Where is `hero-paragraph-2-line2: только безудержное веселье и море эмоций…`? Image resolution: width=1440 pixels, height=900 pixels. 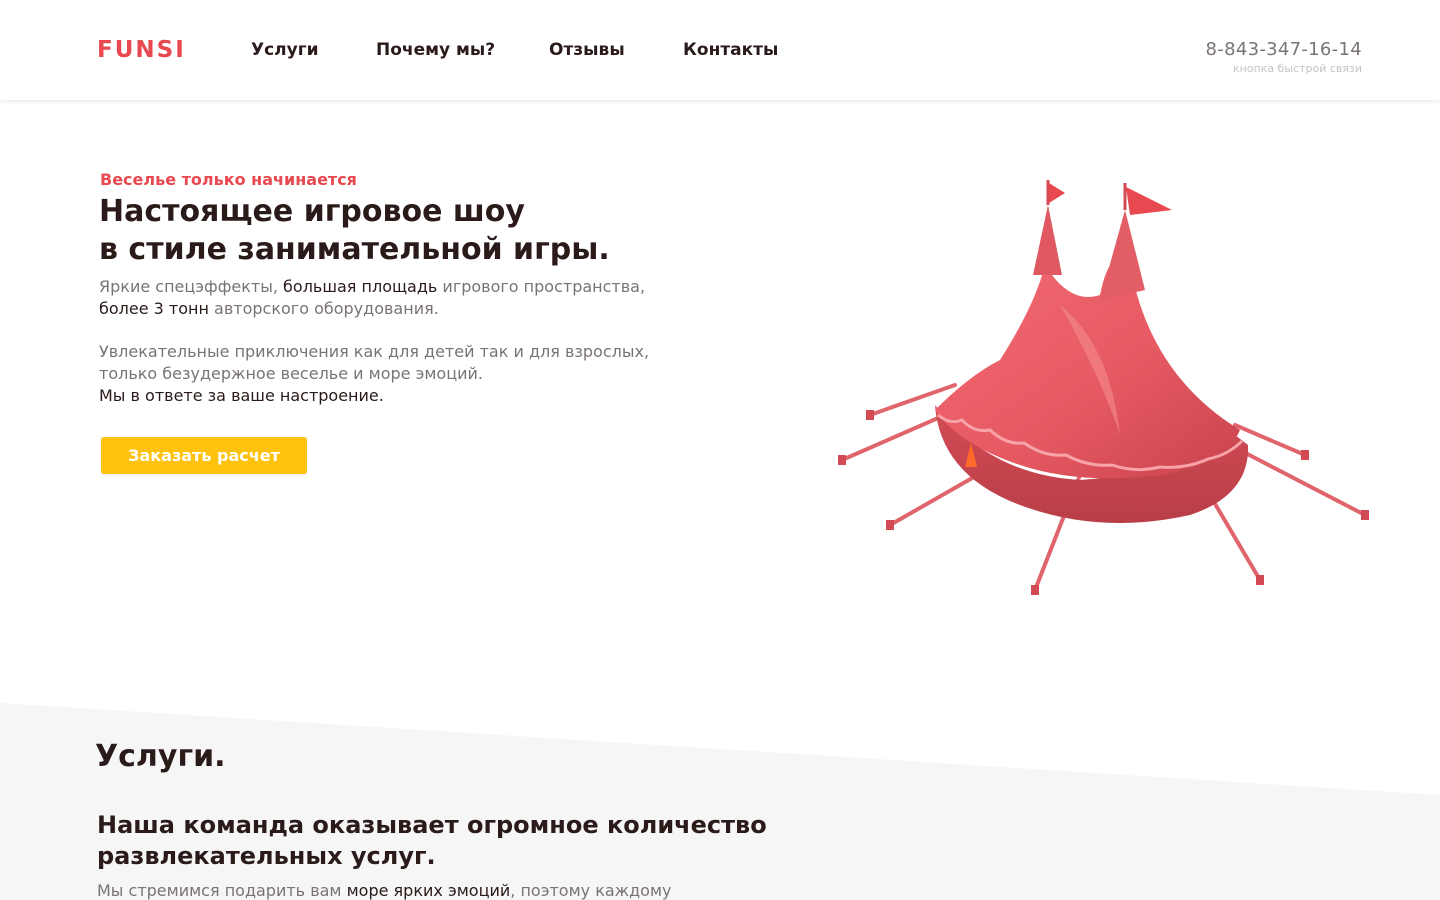 hero-paragraph-2-line2: только безудержное веселье и море эмоций… is located at coordinates (291, 373).